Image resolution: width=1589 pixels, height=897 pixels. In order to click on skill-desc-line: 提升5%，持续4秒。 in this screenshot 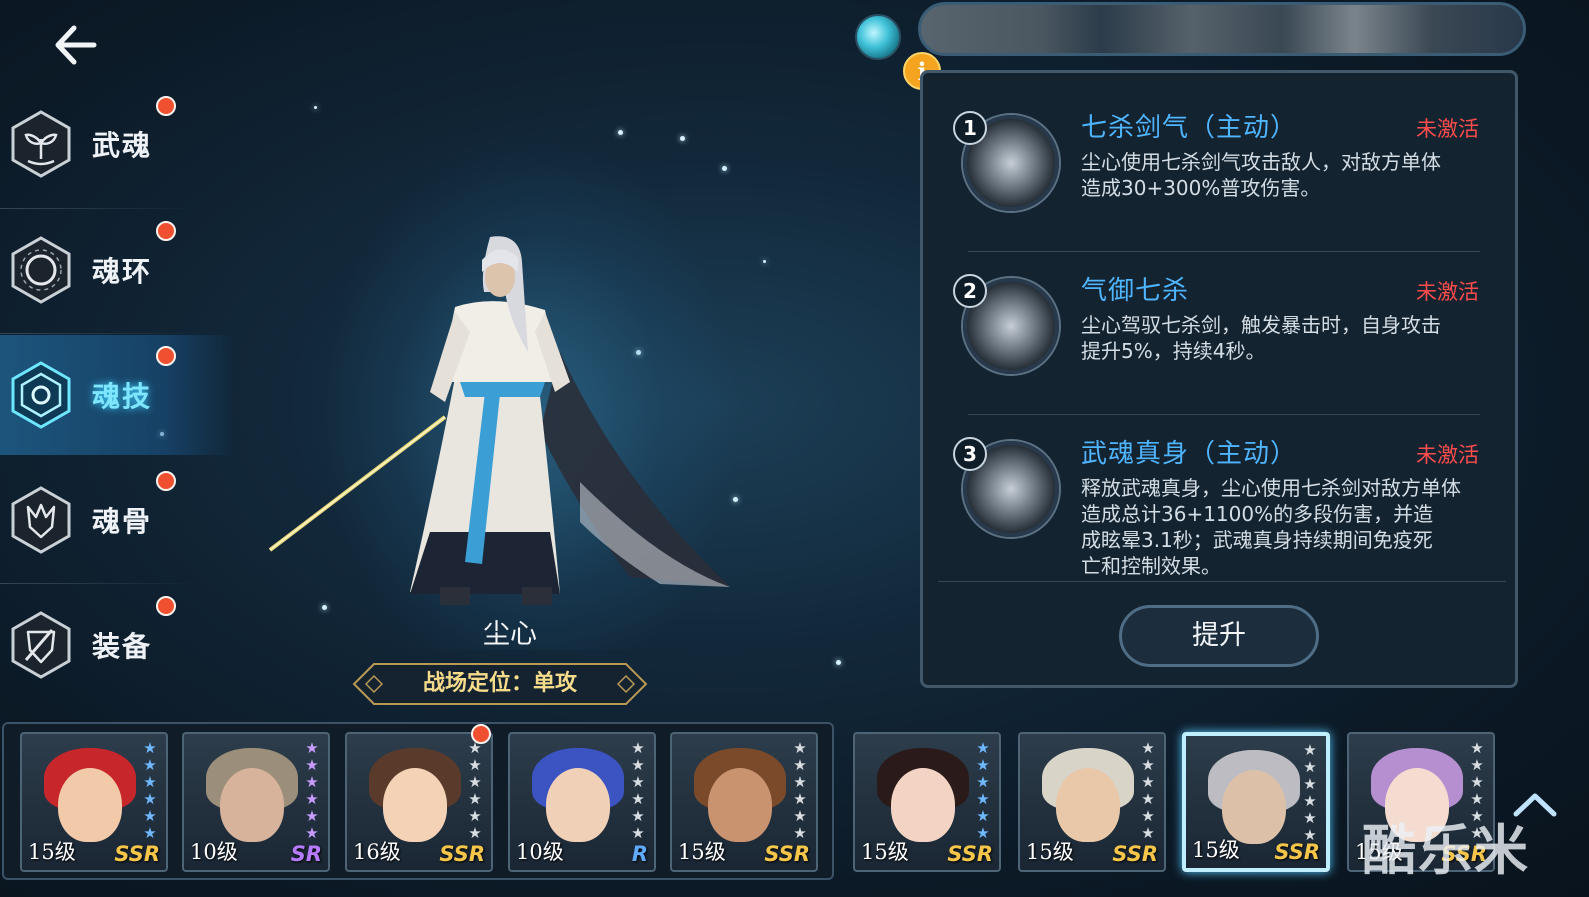, I will do `click(1173, 351)`.